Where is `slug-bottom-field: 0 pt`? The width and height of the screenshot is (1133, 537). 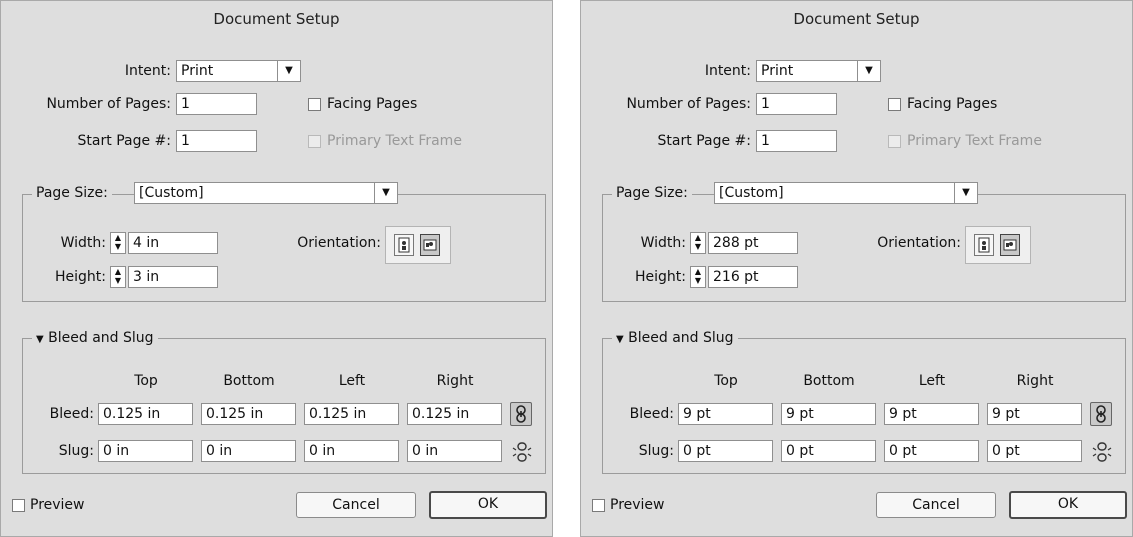
slug-bottom-field: 0 pt is located at coordinates (828, 451).